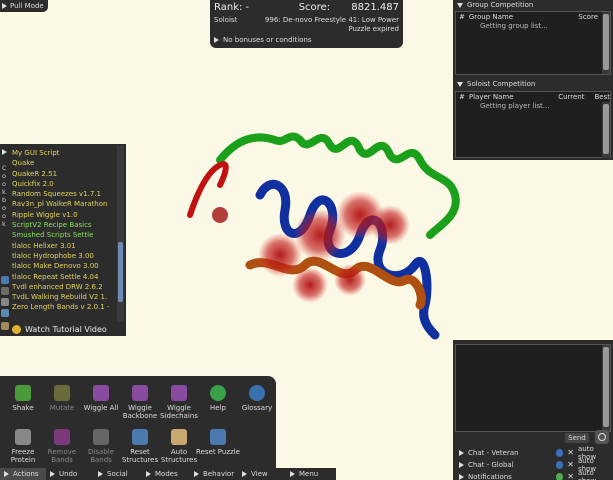 The height and width of the screenshot is (480, 613). I want to click on auto-show-label: auto show, so click(595, 474).